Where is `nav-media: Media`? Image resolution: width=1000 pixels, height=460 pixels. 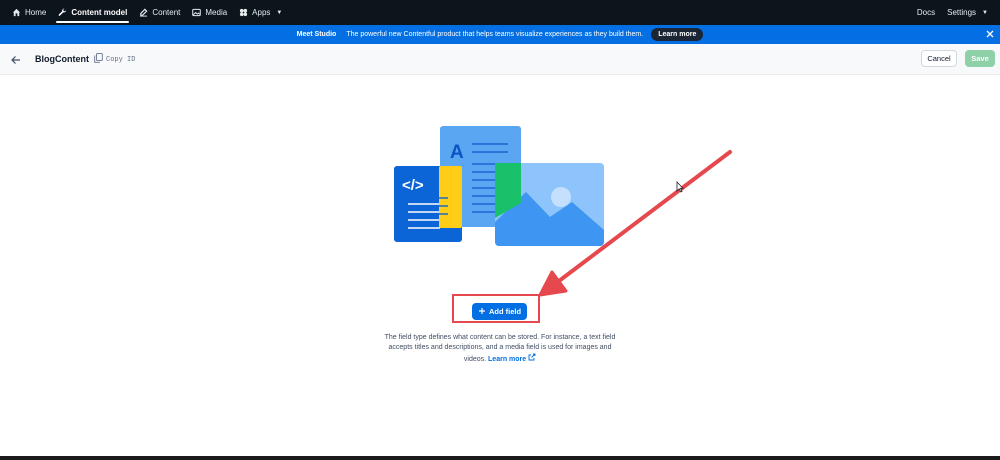 nav-media: Media is located at coordinates (209, 12).